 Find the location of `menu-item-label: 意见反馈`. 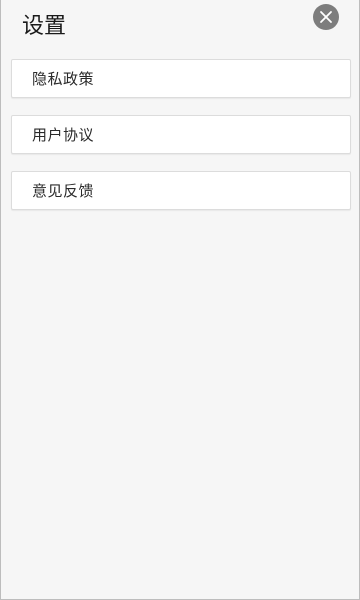

menu-item-label: 意见反馈 is located at coordinates (63, 191).